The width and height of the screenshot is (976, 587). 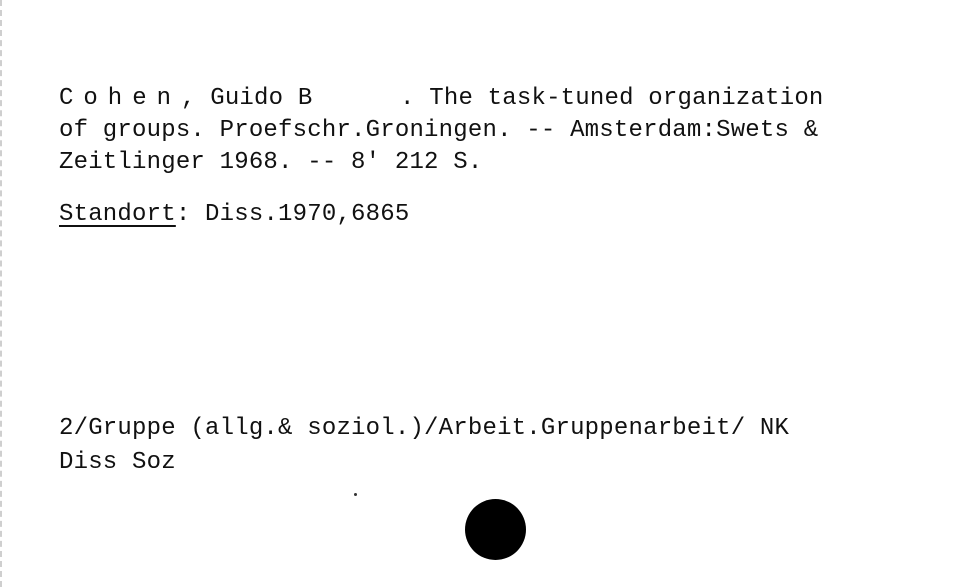 I want to click on classification-line: Diss Soz, so click(x=117, y=462).